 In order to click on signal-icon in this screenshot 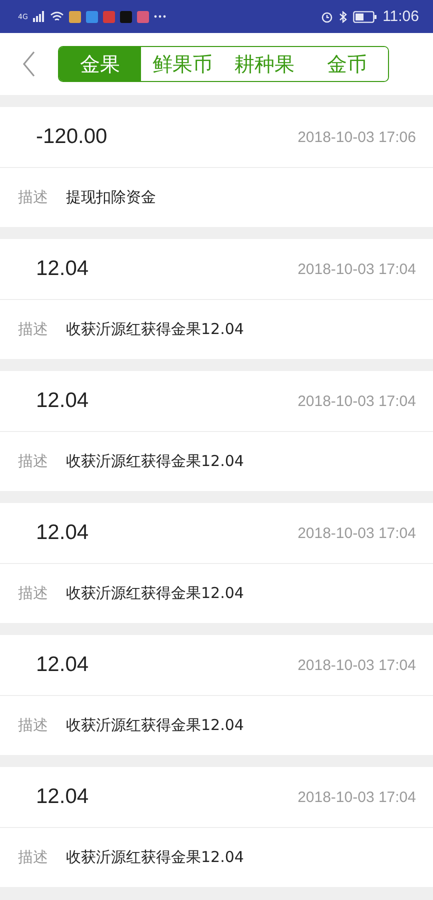, I will do `click(38, 16)`.